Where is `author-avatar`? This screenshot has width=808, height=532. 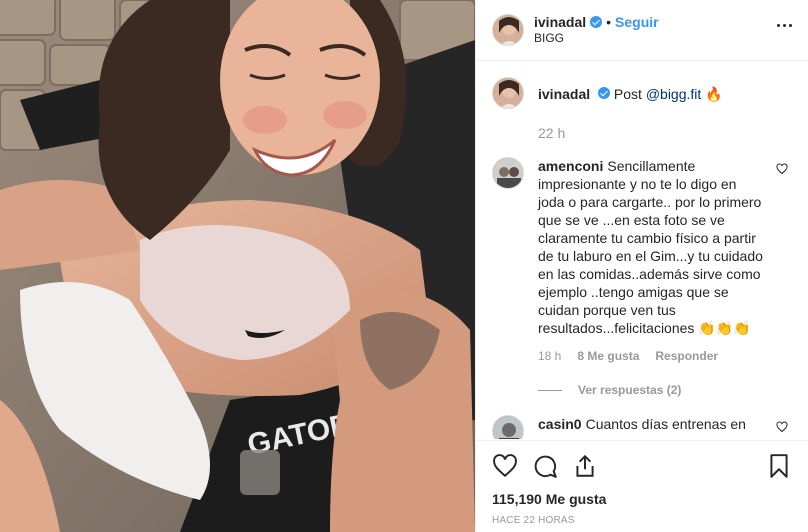 author-avatar is located at coordinates (508, 30).